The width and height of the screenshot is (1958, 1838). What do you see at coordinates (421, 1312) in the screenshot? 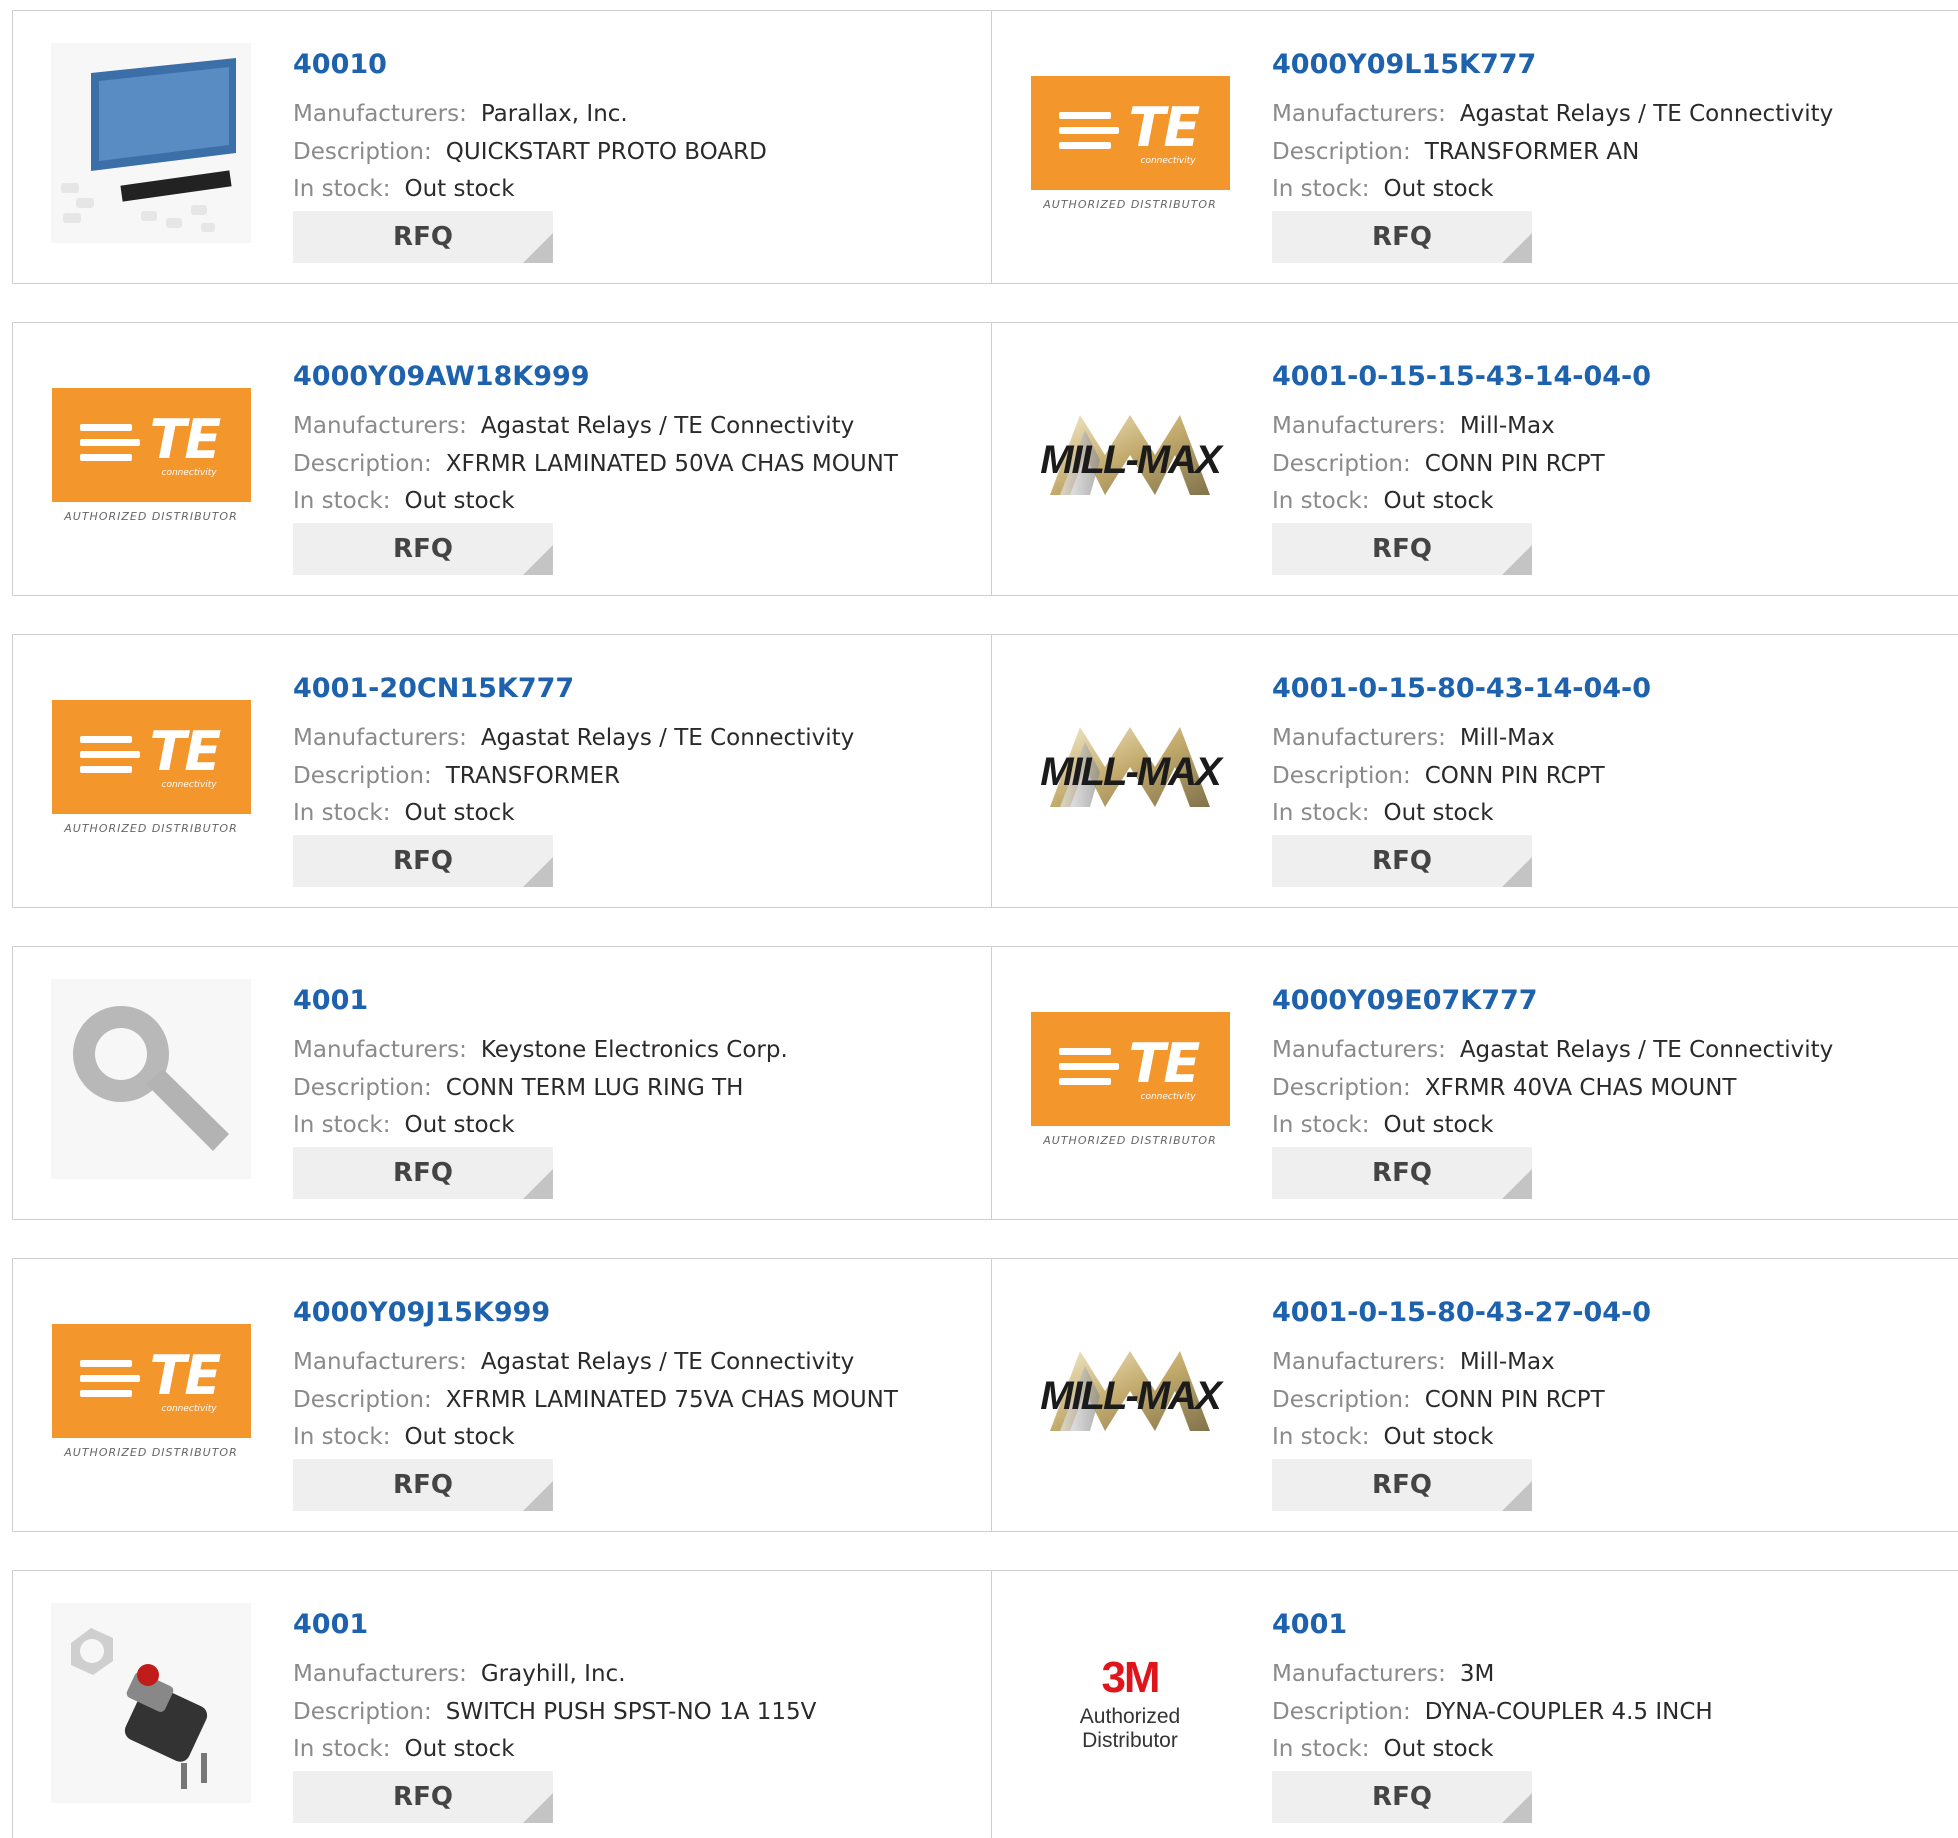
I see `part-number-link: 4000Y09J15K999` at bounding box center [421, 1312].